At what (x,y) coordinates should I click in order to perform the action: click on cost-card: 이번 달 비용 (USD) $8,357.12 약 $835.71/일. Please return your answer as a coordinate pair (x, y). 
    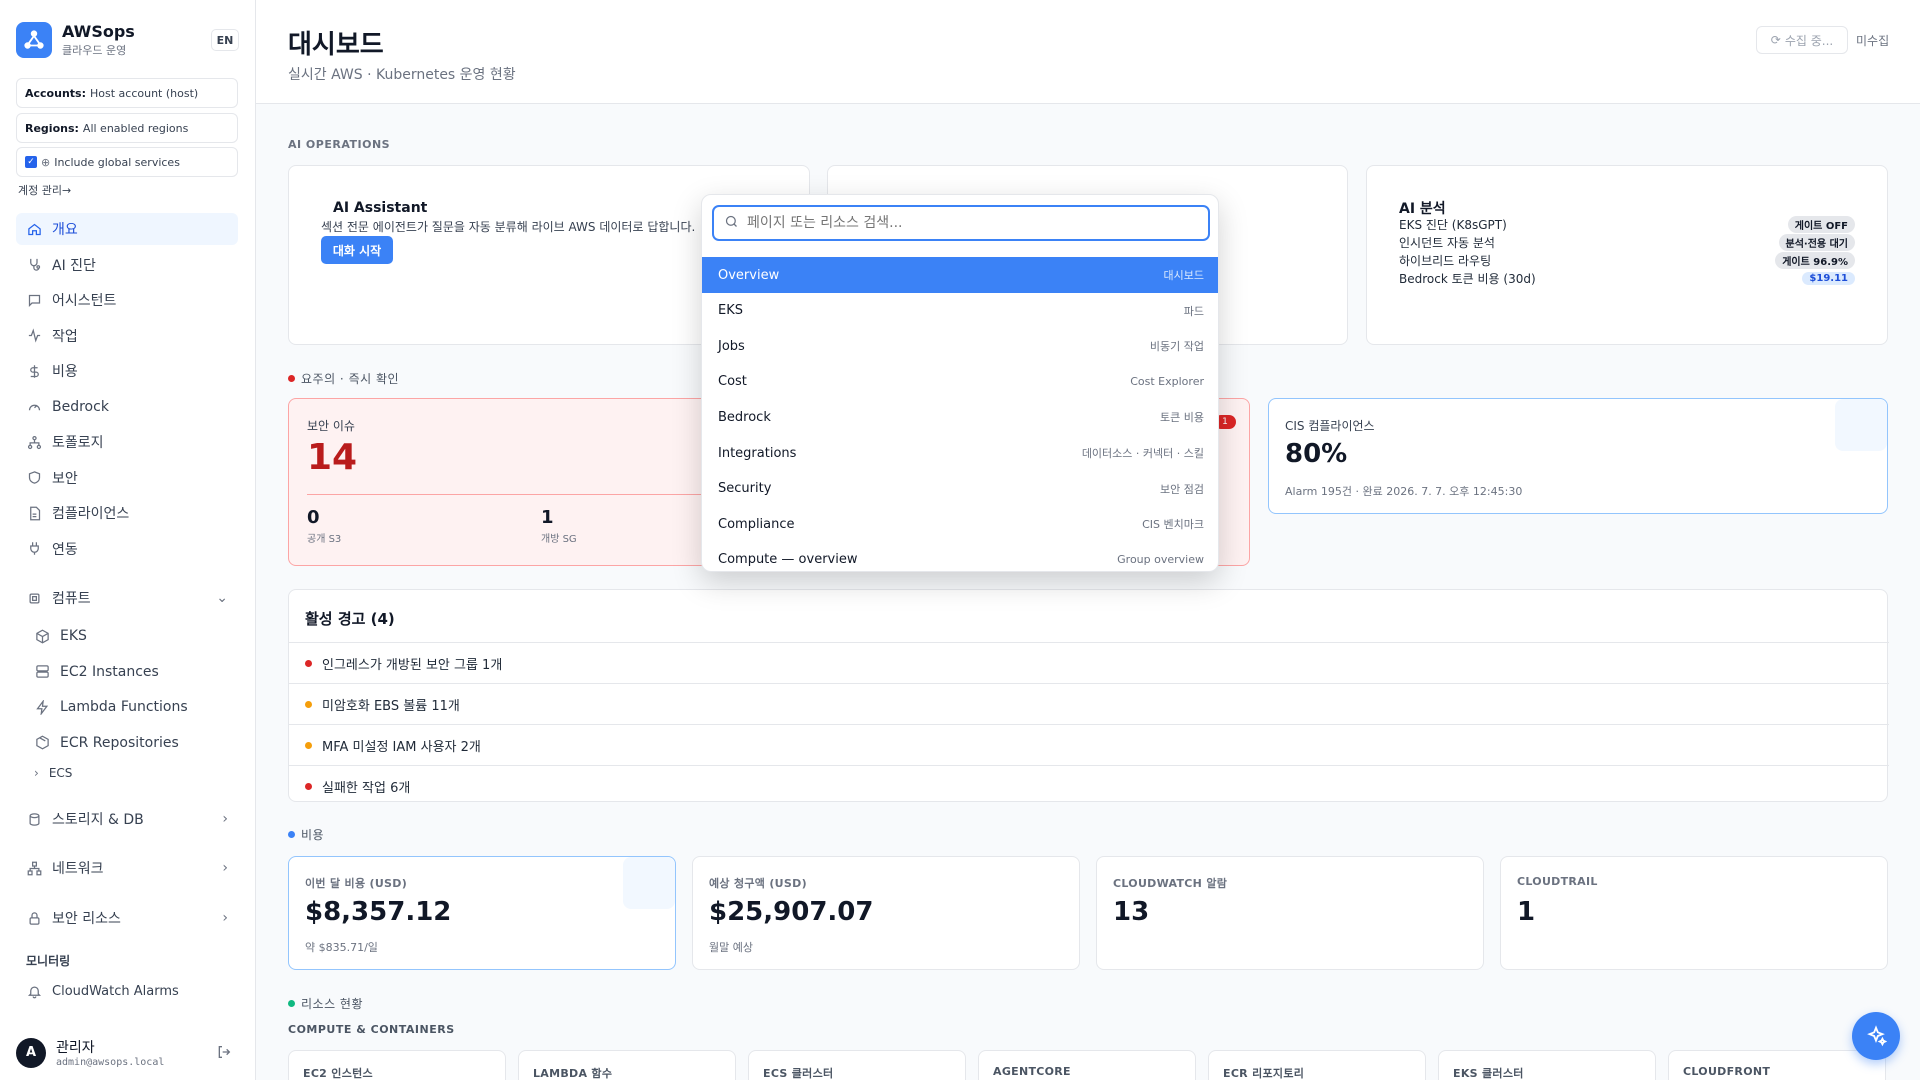
    Looking at the image, I should click on (482, 913).